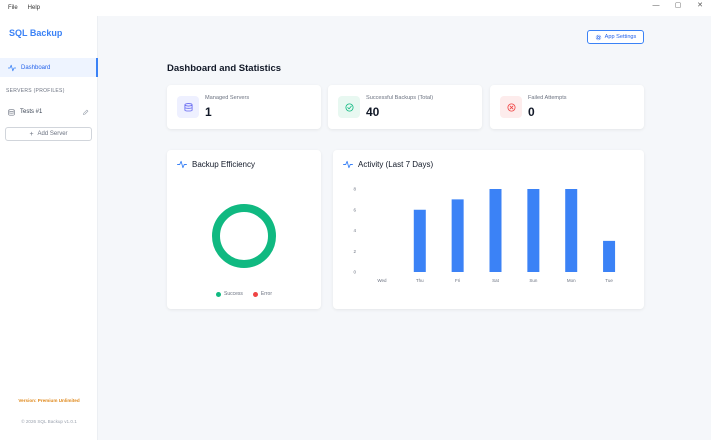  Describe the element at coordinates (533, 230) in the screenshot. I see `bar-sun` at that location.